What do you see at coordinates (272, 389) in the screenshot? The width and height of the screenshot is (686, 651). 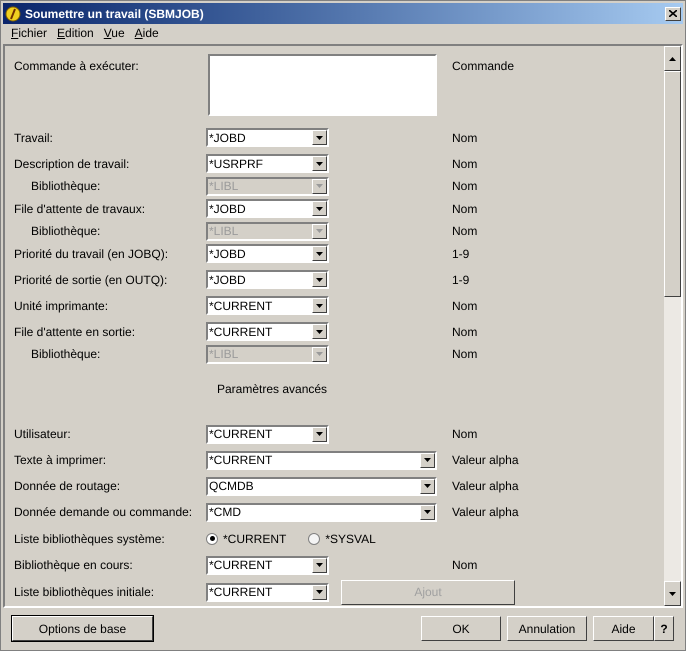 I see `section-heading: Paramètres avancés` at bounding box center [272, 389].